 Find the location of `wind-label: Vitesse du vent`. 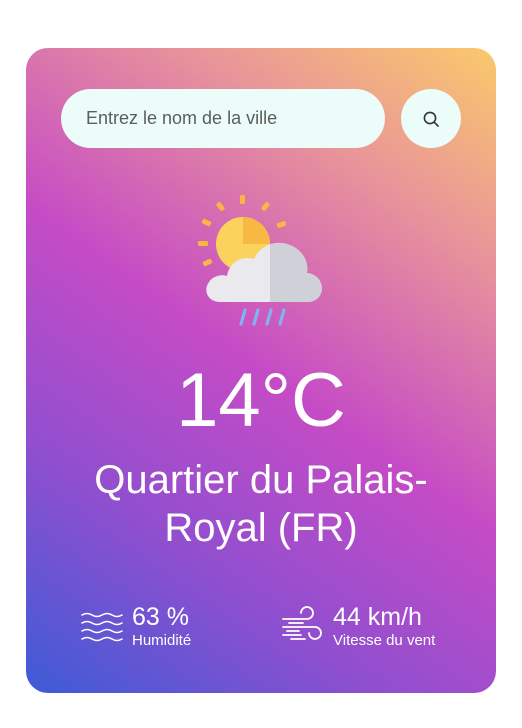

wind-label: Vitesse du vent is located at coordinates (384, 640).